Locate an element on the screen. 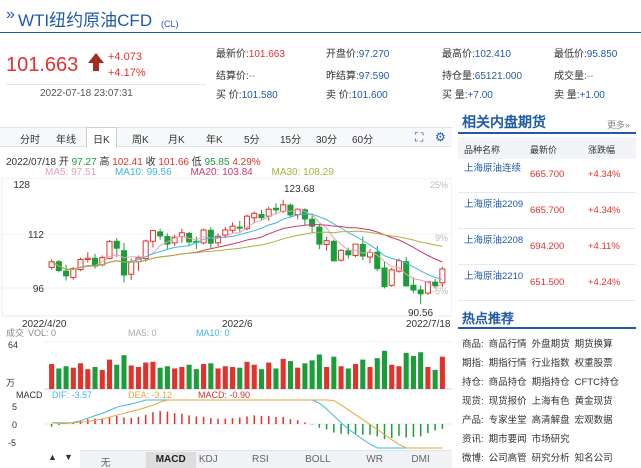 The height and width of the screenshot is (468, 641). related-name: 上海原油2210 is located at coordinates (495, 277).